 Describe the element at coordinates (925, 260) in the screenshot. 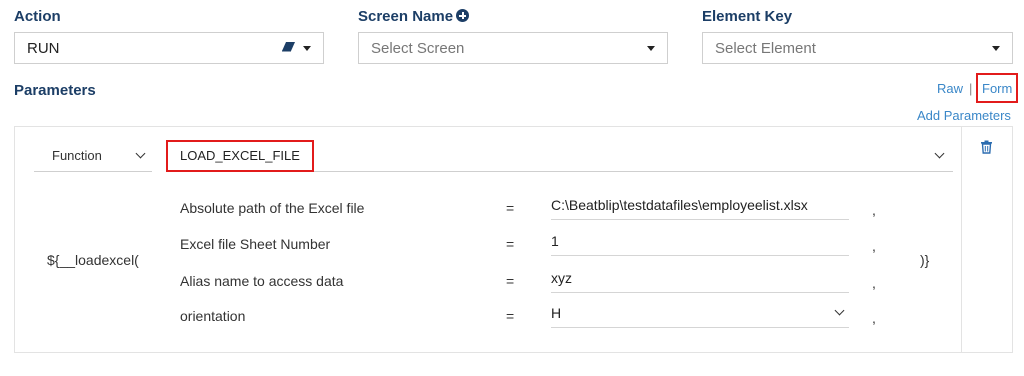

I see `function-suffix: )}` at that location.